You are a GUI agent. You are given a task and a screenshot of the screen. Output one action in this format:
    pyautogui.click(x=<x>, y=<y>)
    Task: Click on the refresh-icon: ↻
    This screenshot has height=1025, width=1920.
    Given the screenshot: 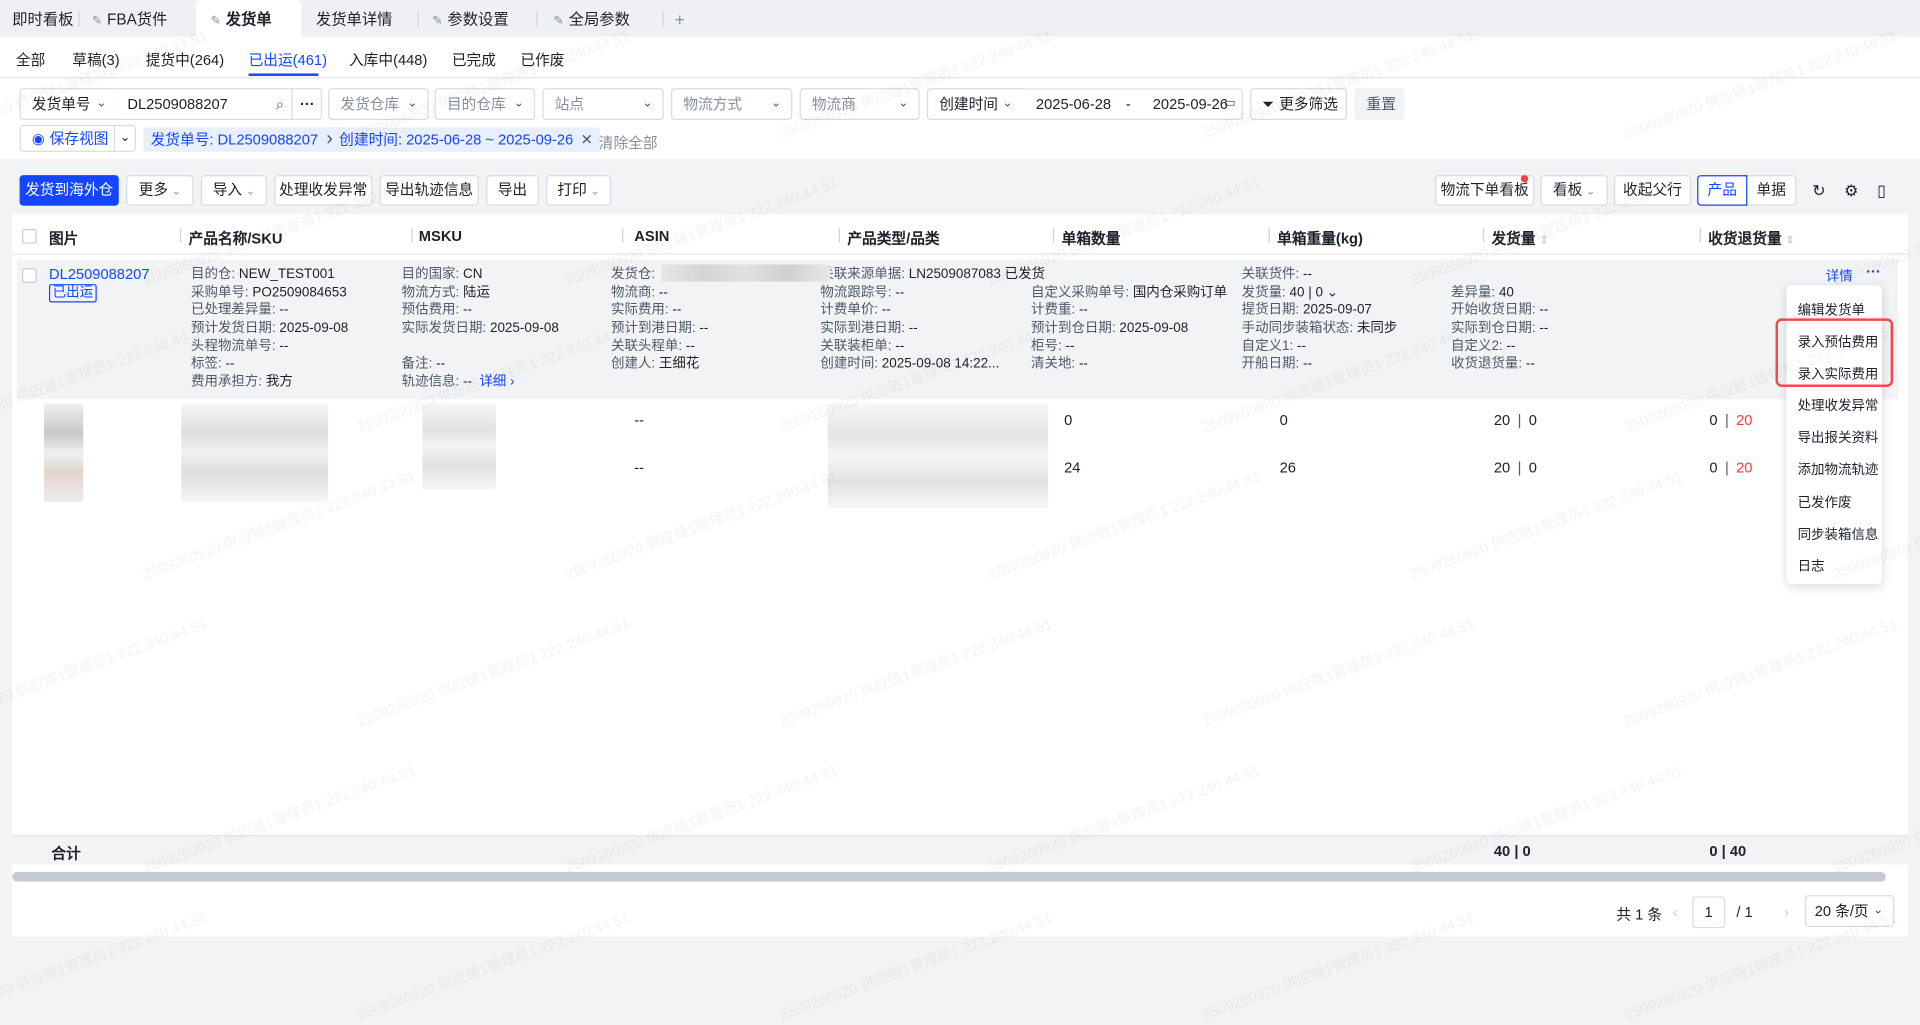 What is the action you would take?
    pyautogui.click(x=1818, y=191)
    